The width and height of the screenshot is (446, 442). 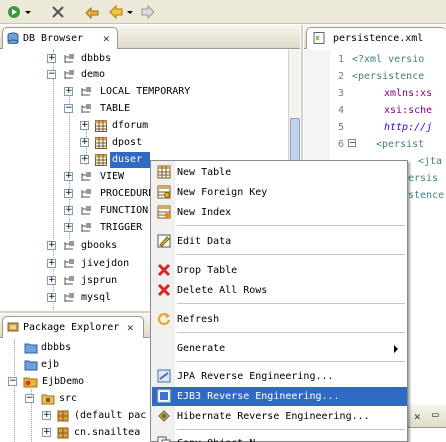 What do you see at coordinates (222, 290) in the screenshot?
I see `menu-item-label: Delete All Rows` at bounding box center [222, 290].